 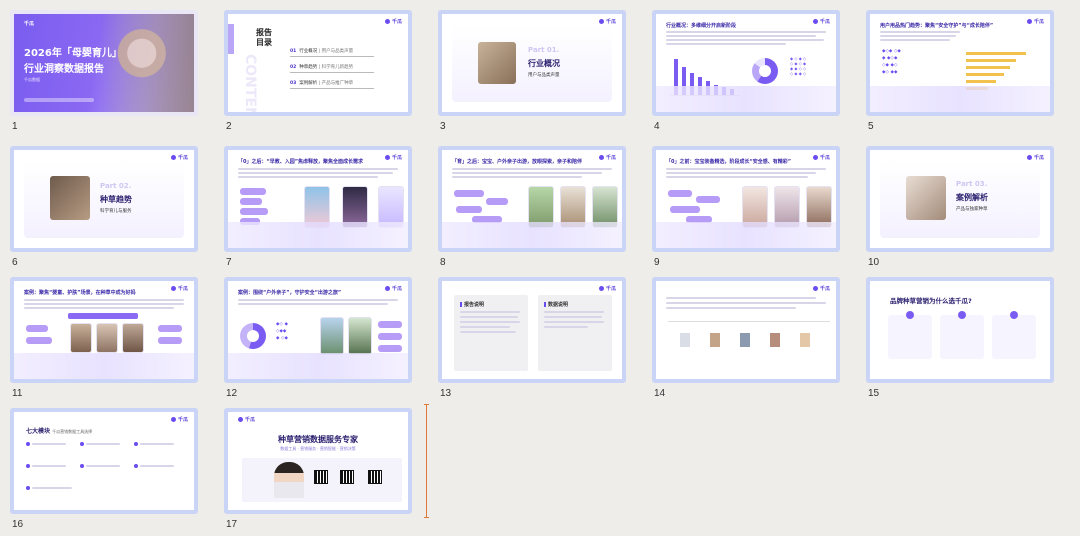 What do you see at coordinates (426, 461) in the screenshot?
I see `insertion-cursor` at bounding box center [426, 461].